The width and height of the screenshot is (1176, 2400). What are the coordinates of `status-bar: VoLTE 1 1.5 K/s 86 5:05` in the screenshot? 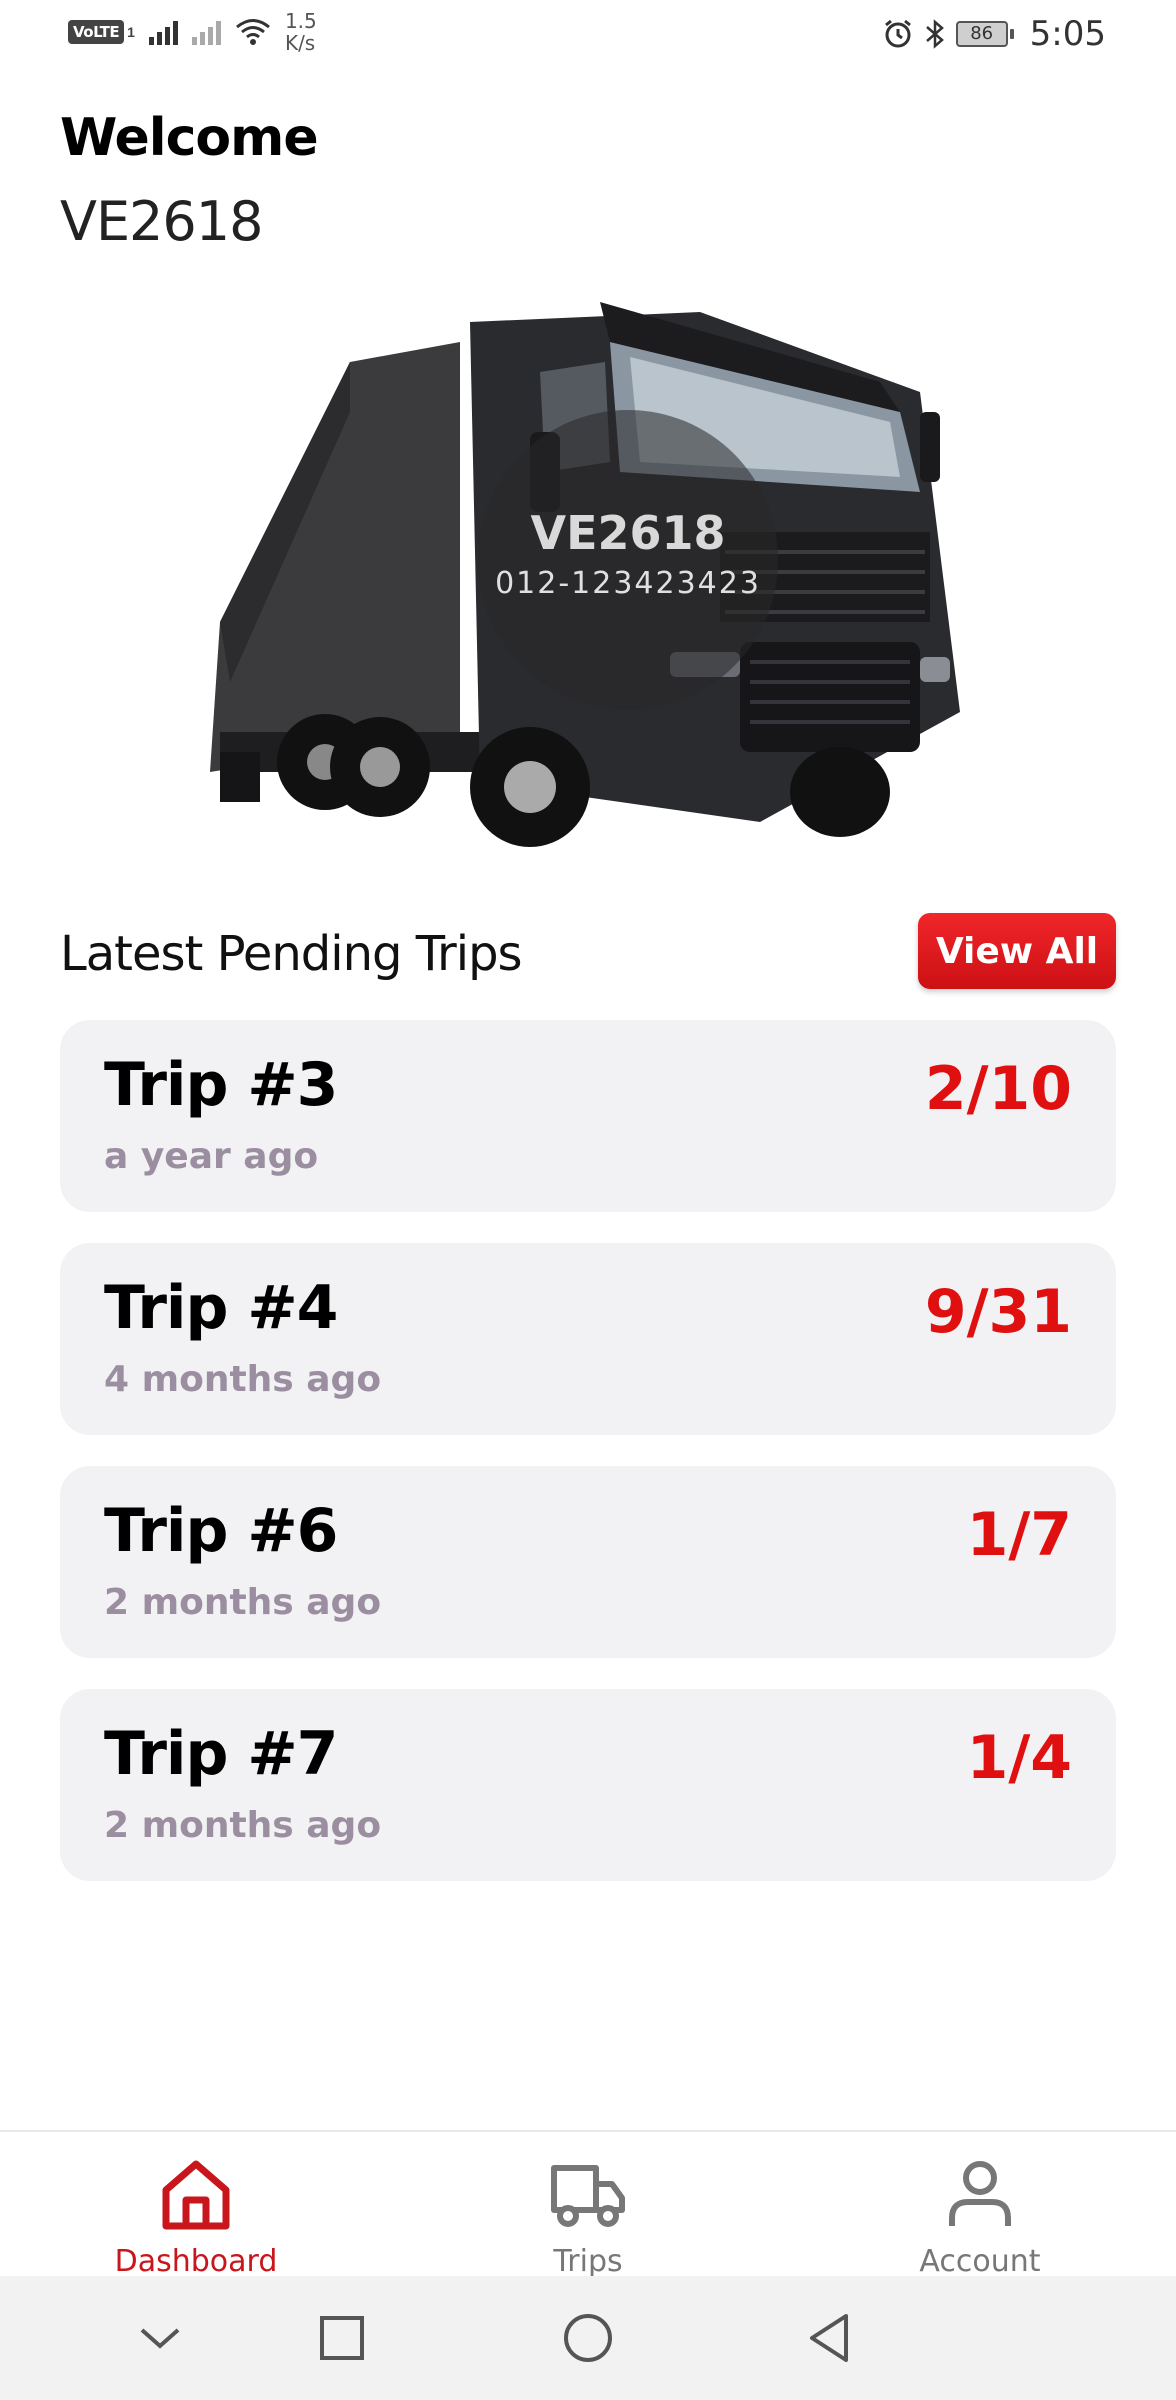 It's located at (588, 36).